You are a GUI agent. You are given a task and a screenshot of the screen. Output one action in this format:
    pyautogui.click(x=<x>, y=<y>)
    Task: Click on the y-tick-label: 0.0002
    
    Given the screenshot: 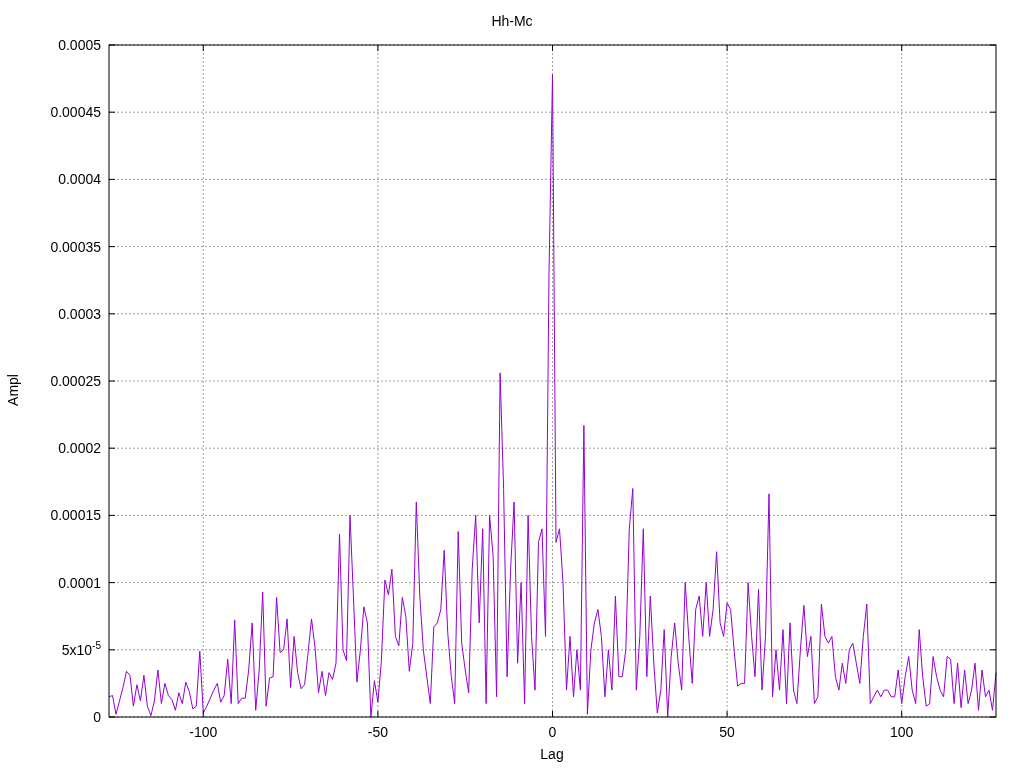 What is the action you would take?
    pyautogui.click(x=79, y=448)
    